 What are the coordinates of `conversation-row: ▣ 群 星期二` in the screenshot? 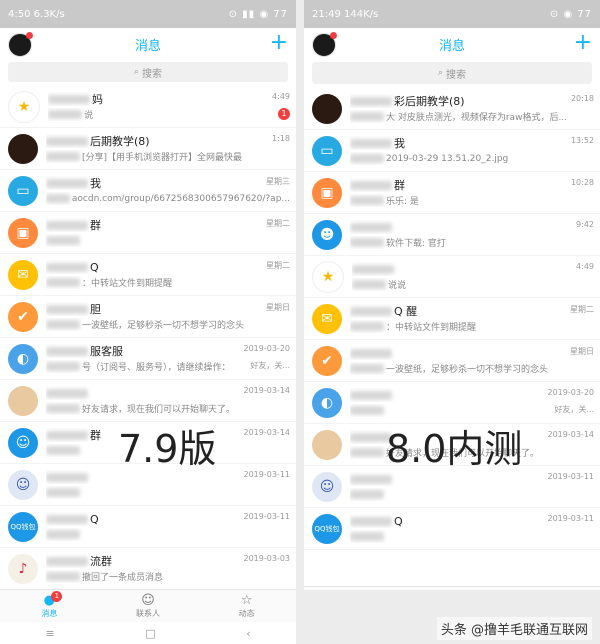 It's located at (148, 233).